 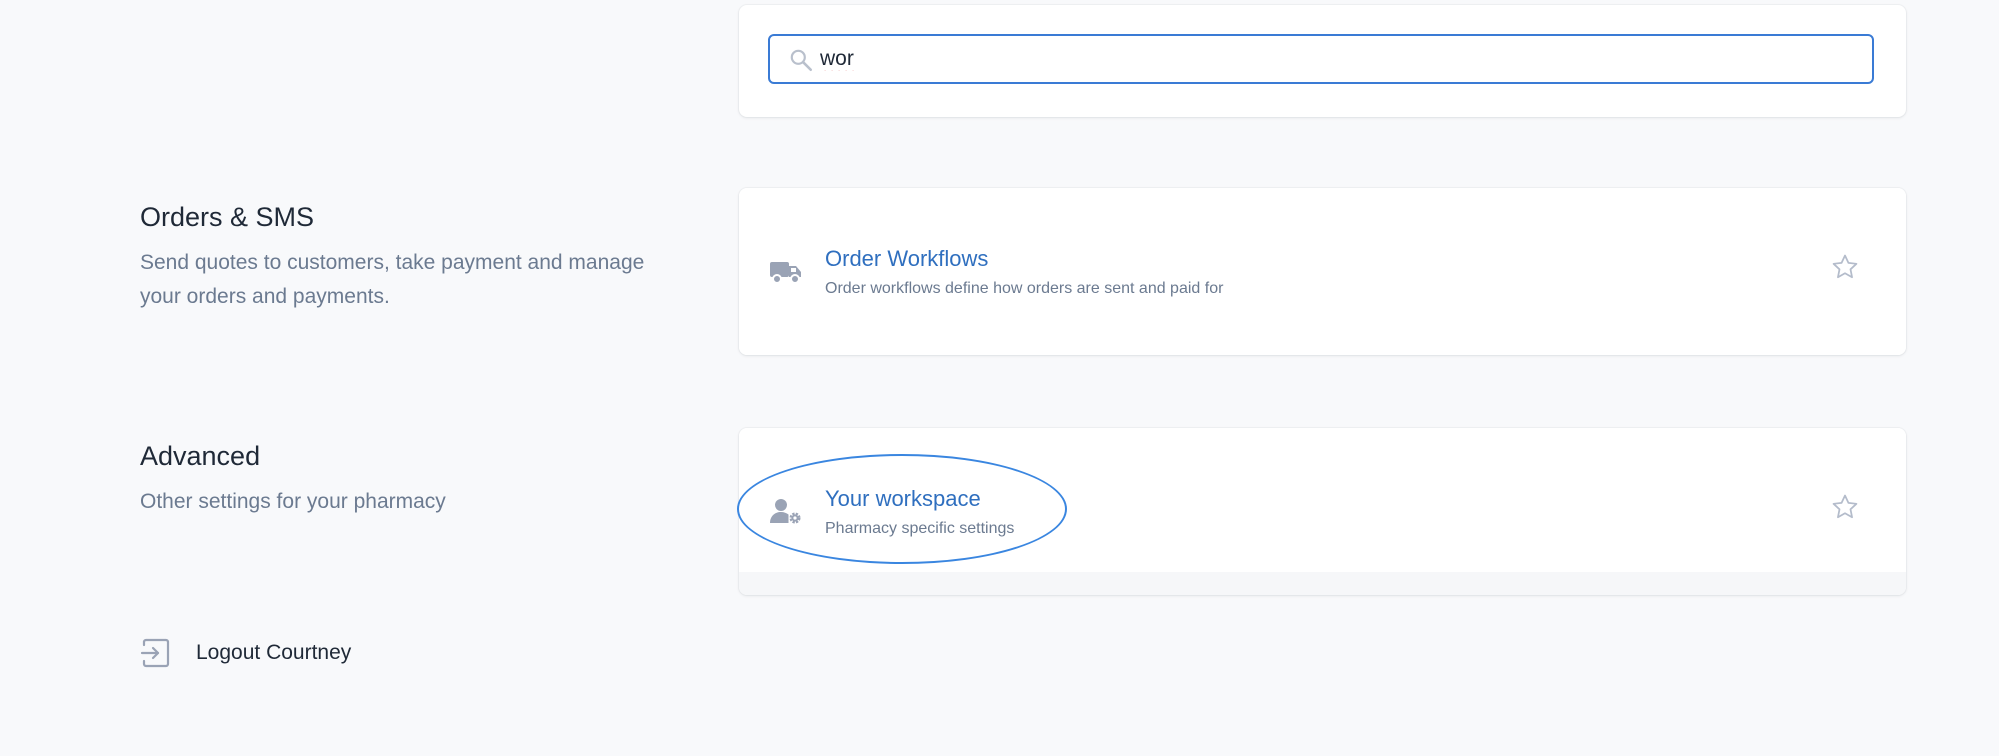 I want to click on user-settings-icon, so click(x=785, y=511).